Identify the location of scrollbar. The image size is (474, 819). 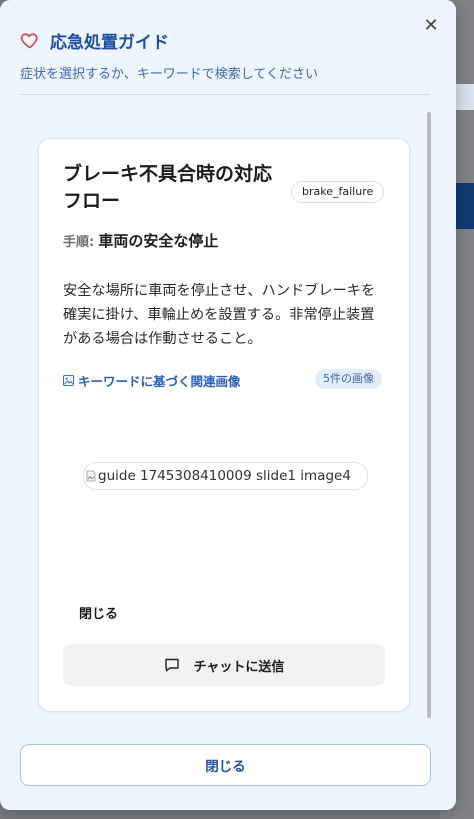
(429, 415).